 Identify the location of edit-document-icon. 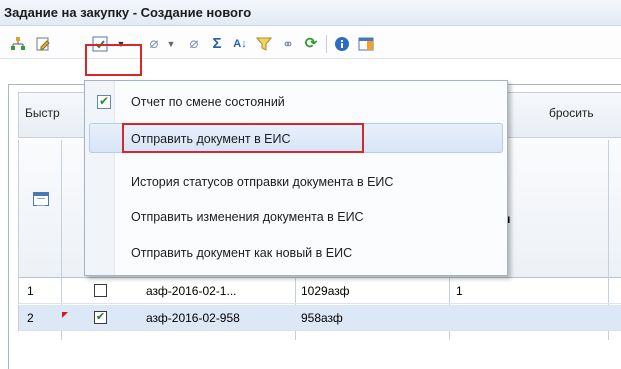
(43, 44).